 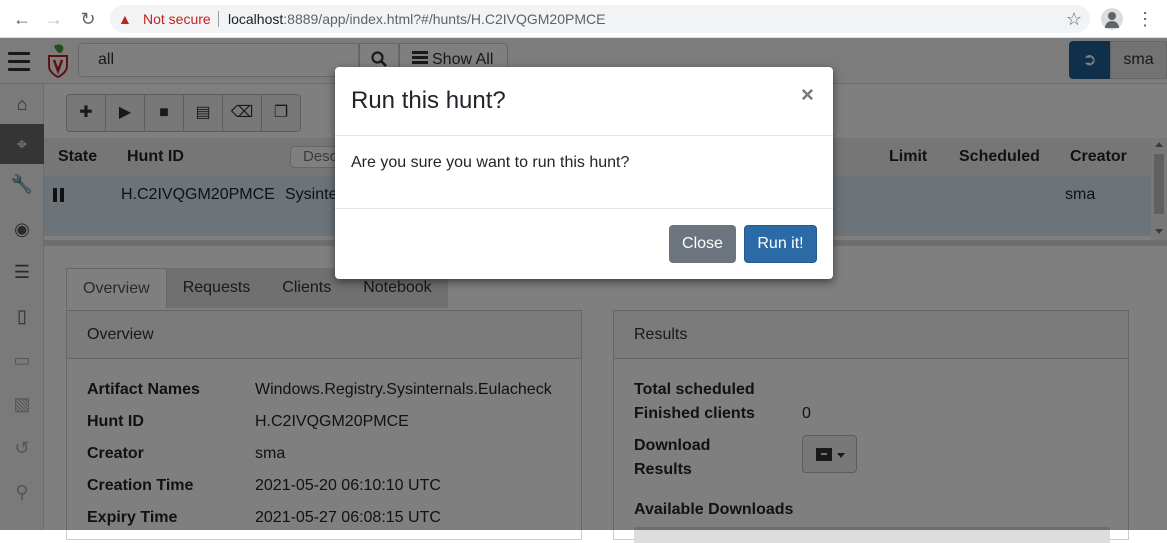 I want to click on close-button: Close, so click(x=702, y=244).